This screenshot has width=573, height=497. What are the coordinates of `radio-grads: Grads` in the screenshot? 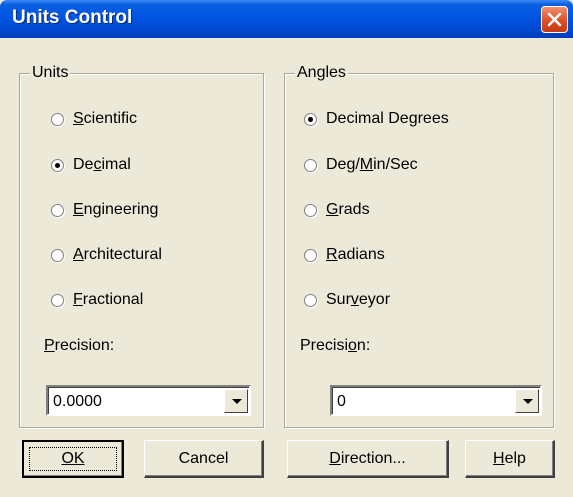 It's located at (337, 210).